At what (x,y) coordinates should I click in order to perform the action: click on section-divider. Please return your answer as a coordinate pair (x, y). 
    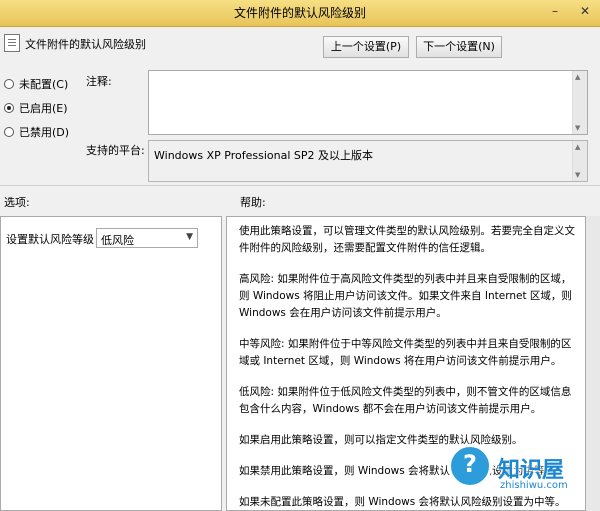
    Looking at the image, I should click on (300, 185).